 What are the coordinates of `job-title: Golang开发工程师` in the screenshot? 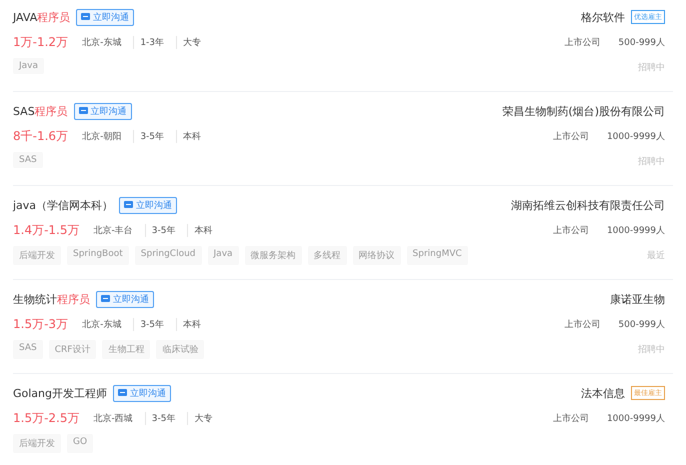 It's located at (60, 393).